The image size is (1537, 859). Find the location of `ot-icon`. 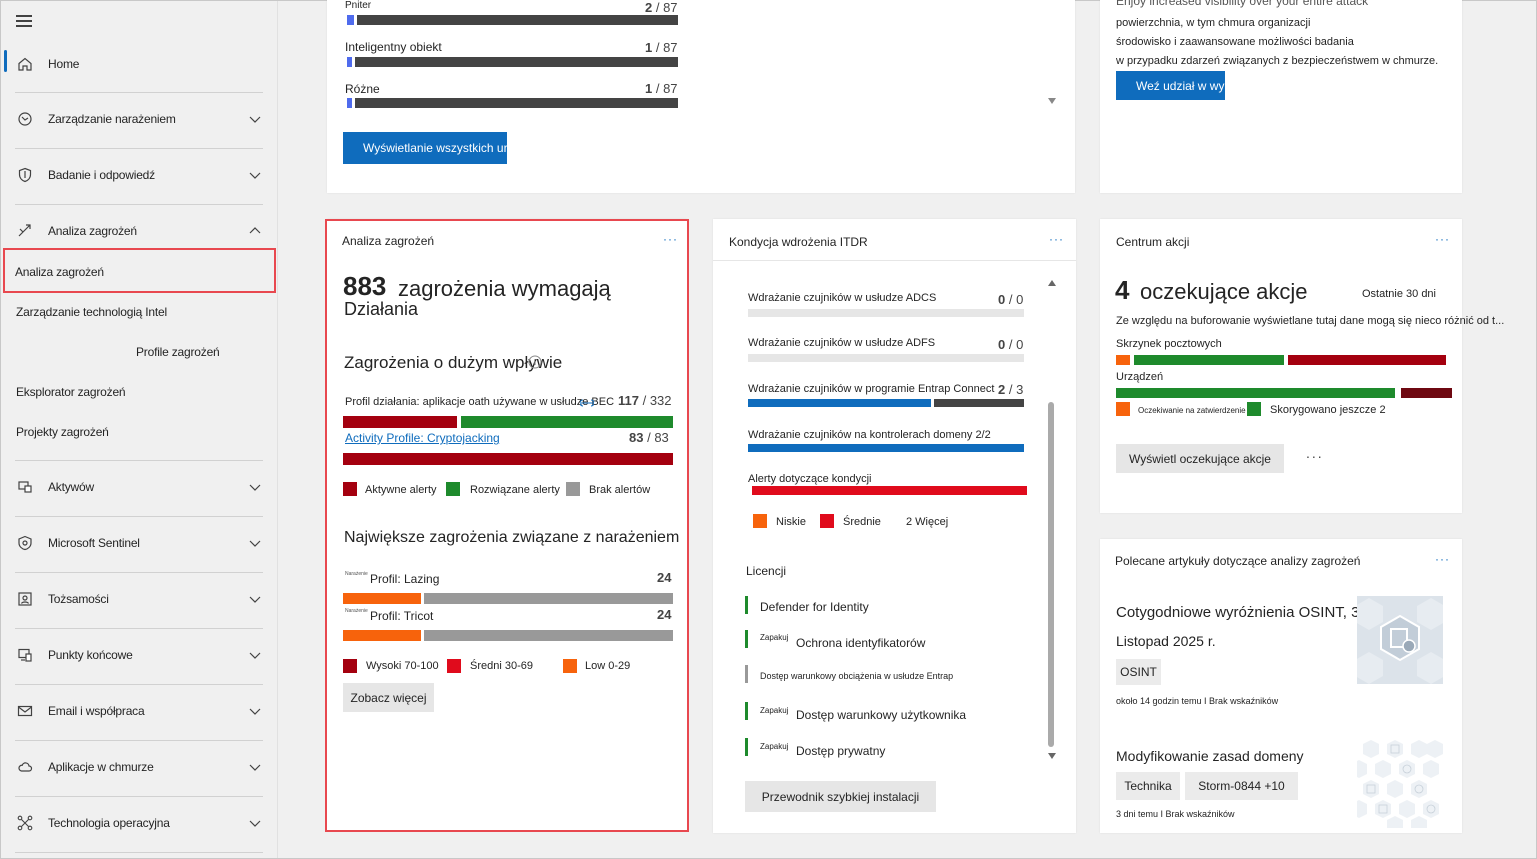

ot-icon is located at coordinates (25, 823).